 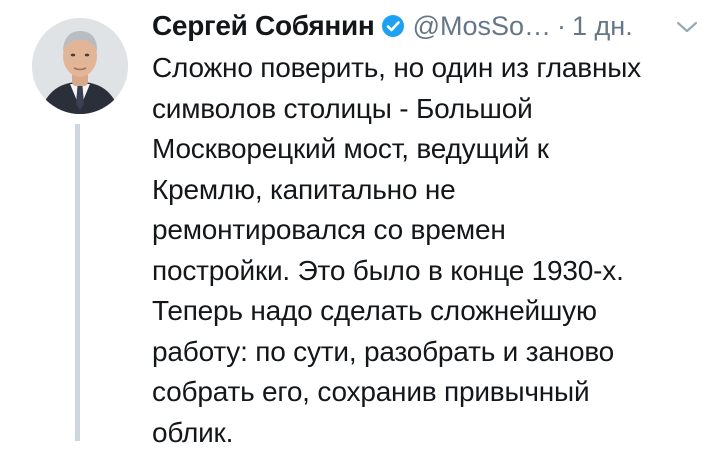 What do you see at coordinates (427, 68) in the screenshot?
I see `tweet-text-line: Сложно поверить, но один из главных` at bounding box center [427, 68].